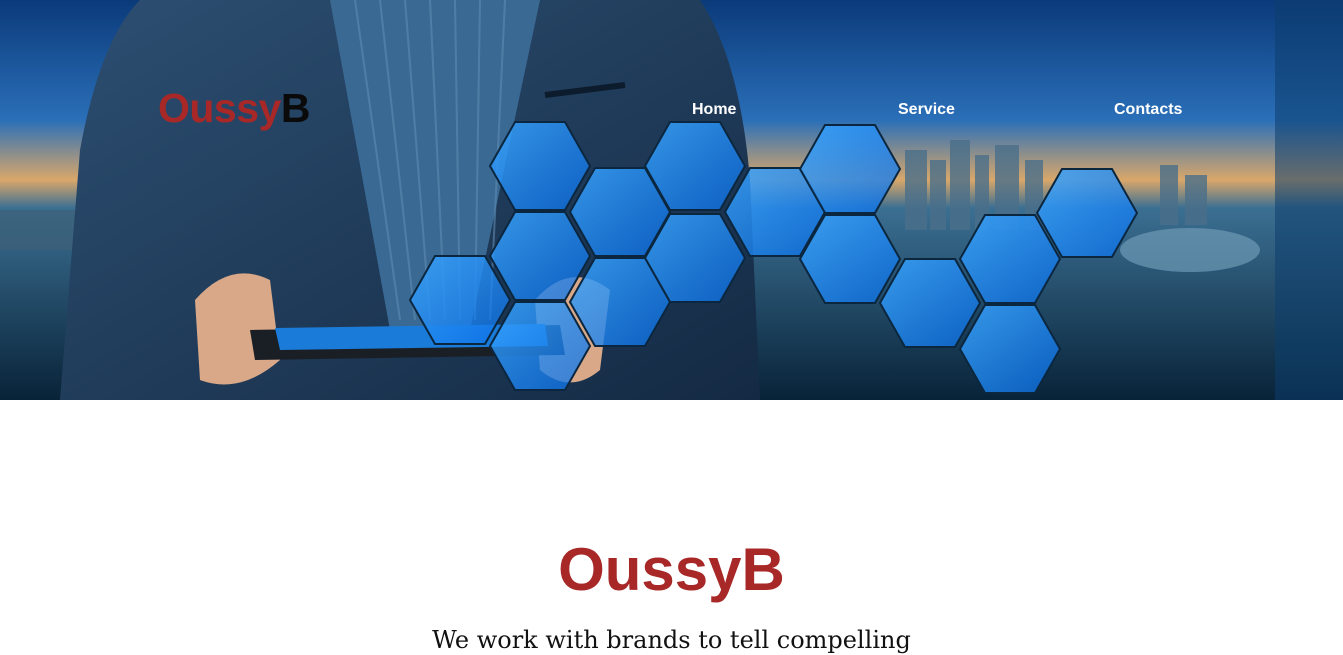 The height and width of the screenshot is (655, 1343). Describe the element at coordinates (671, 640) in the screenshot. I see `intro-text: We work with brands to tell compelling` at that location.